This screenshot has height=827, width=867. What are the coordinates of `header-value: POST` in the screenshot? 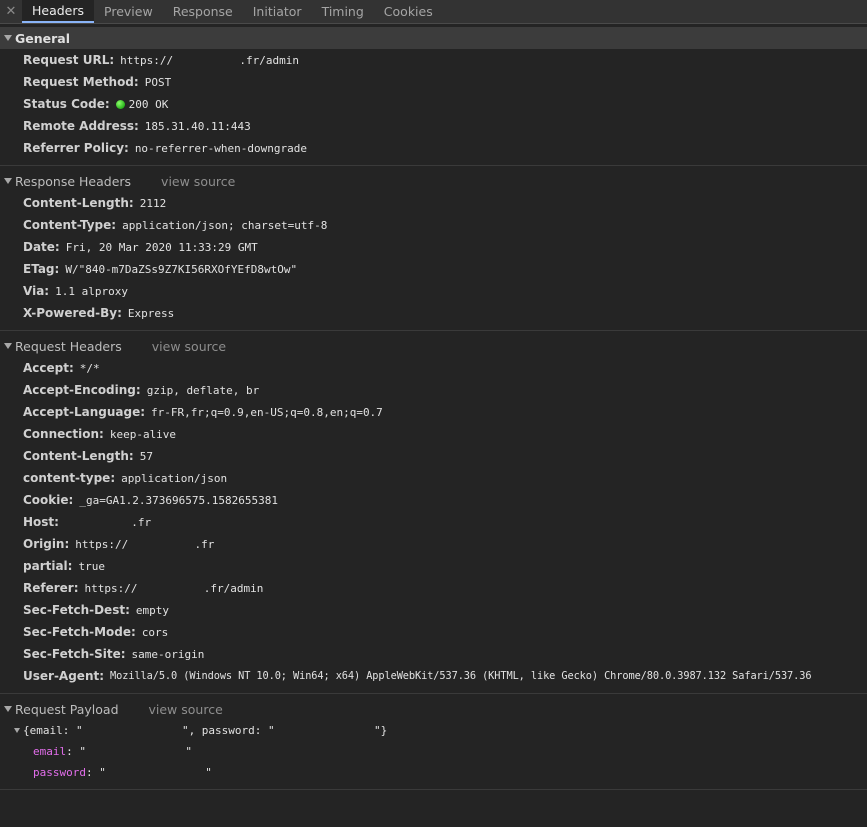 It's located at (158, 82).